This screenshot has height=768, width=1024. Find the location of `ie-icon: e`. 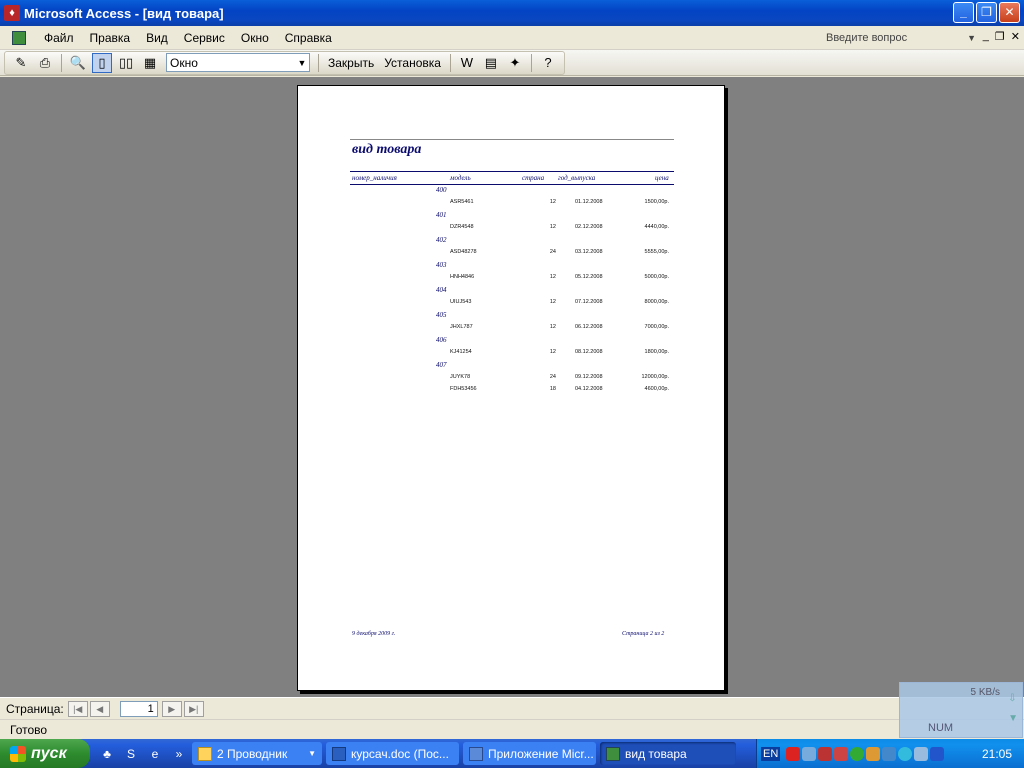

ie-icon: e is located at coordinates (155, 754).